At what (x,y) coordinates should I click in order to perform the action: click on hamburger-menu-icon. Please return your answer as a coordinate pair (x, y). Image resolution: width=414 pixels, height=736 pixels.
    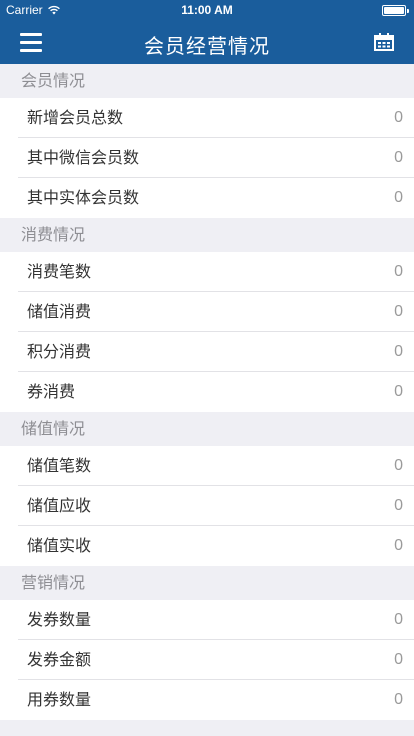
    Looking at the image, I should click on (31, 34).